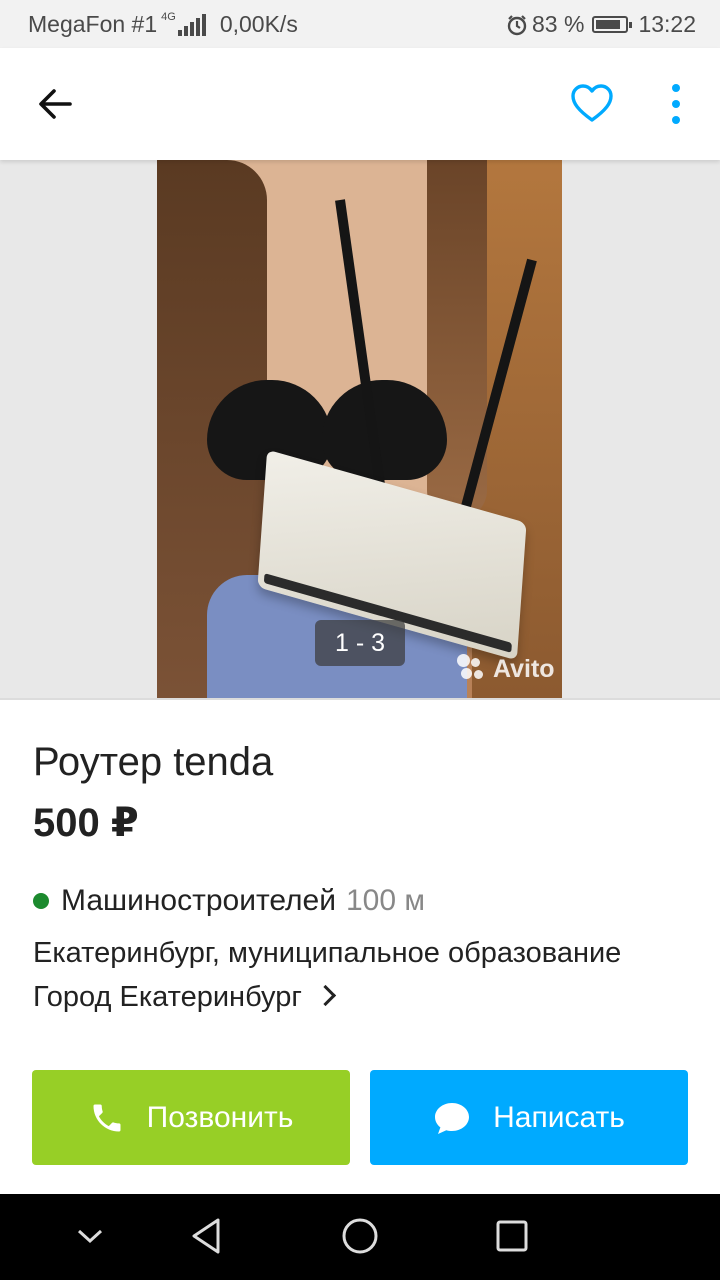  Describe the element at coordinates (90, 1236) in the screenshot. I see `chevron-down-icon` at that location.